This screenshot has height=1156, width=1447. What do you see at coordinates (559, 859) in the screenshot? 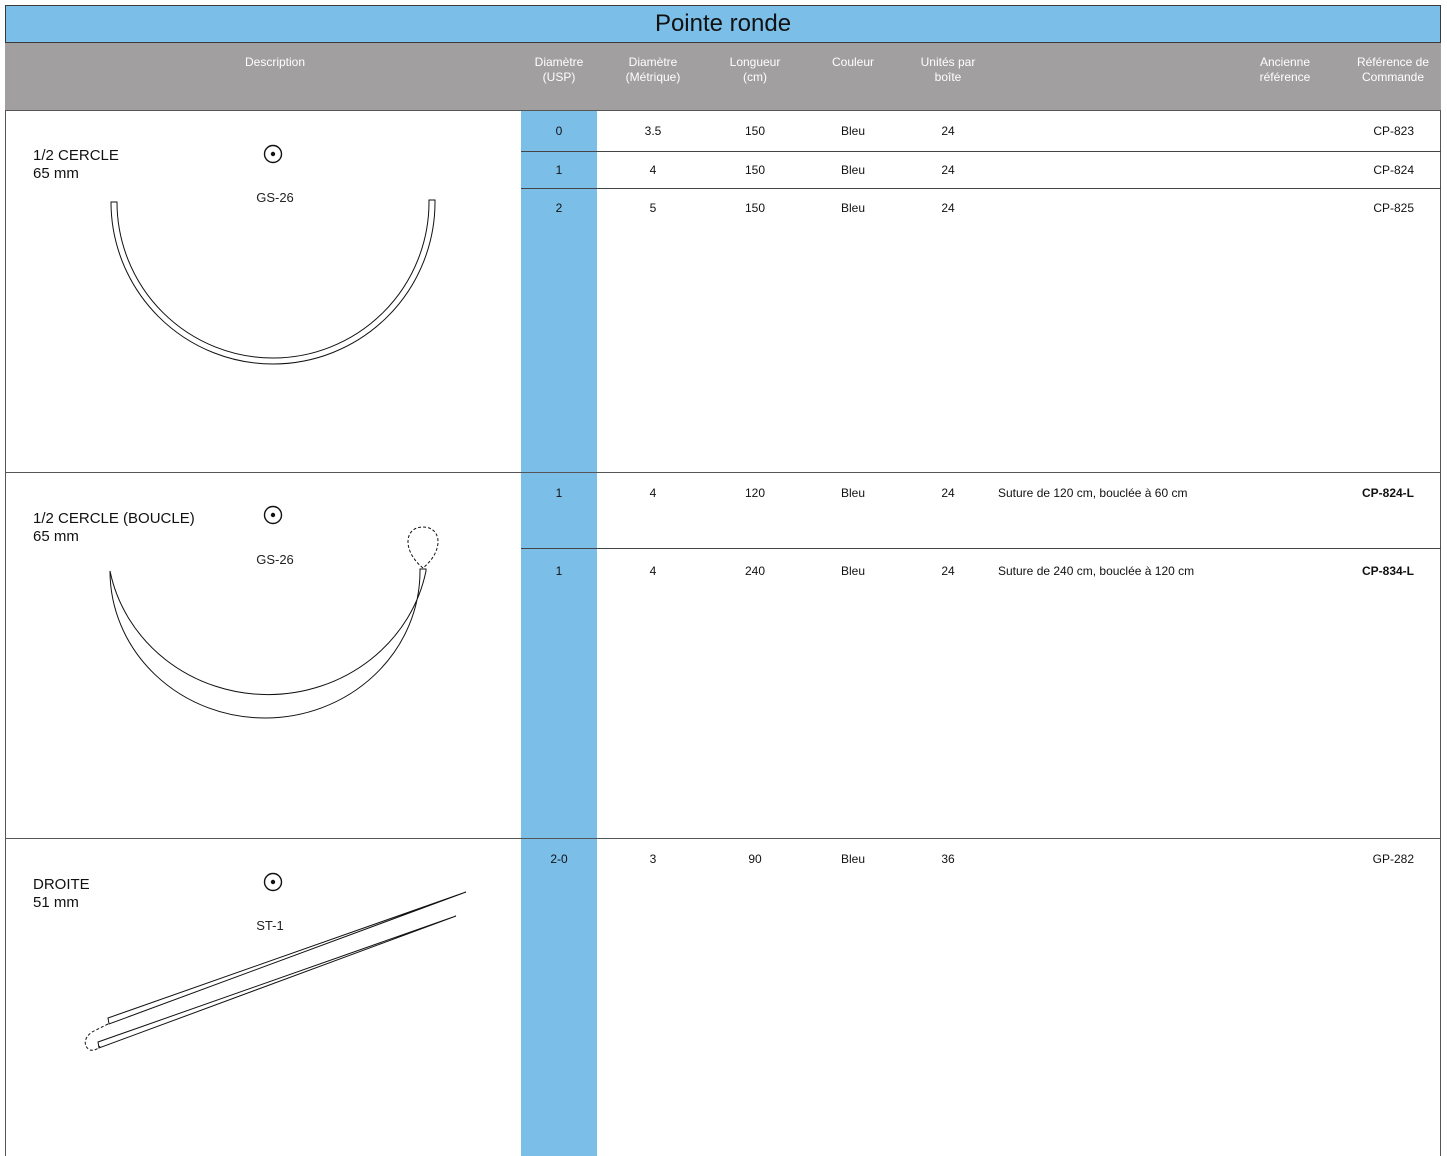
I see `cell-usp: 2-0` at bounding box center [559, 859].